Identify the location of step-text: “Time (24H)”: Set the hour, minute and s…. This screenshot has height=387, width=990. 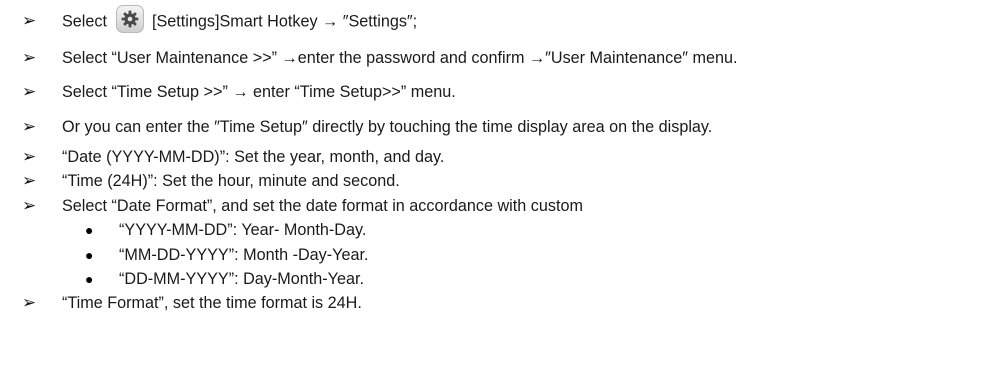
(231, 181).